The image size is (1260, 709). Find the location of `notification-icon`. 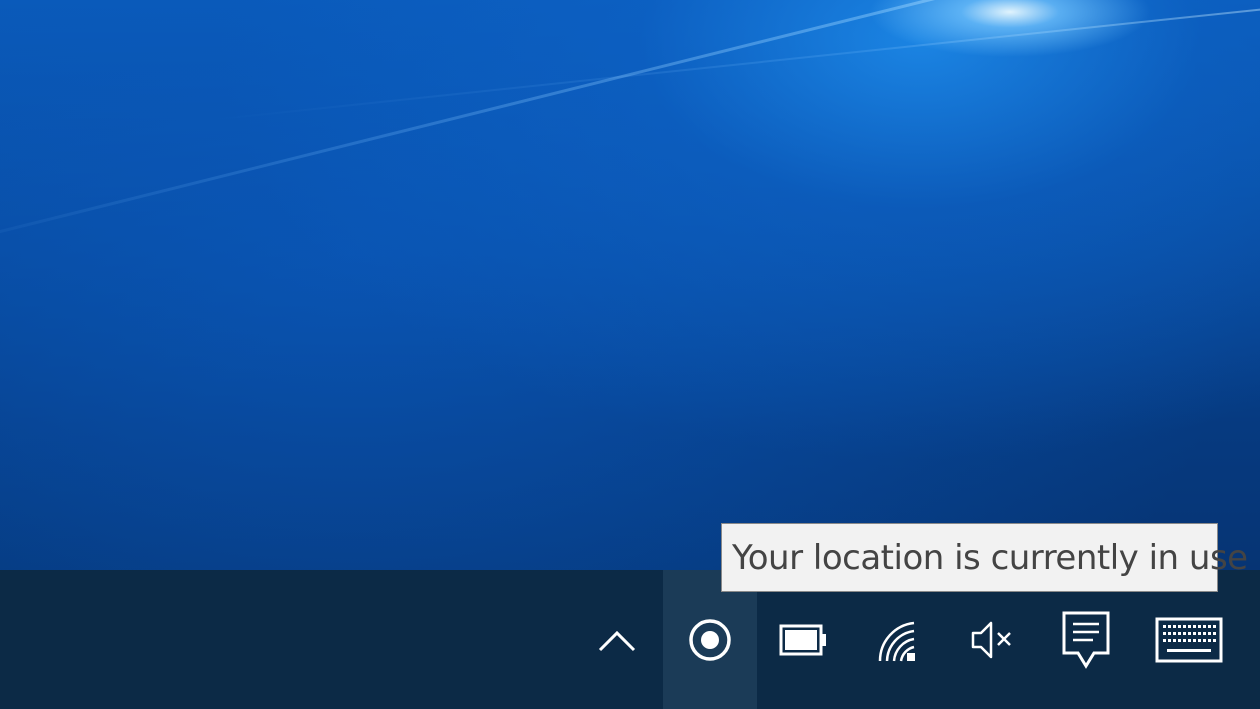

notification-icon is located at coordinates (1086, 640).